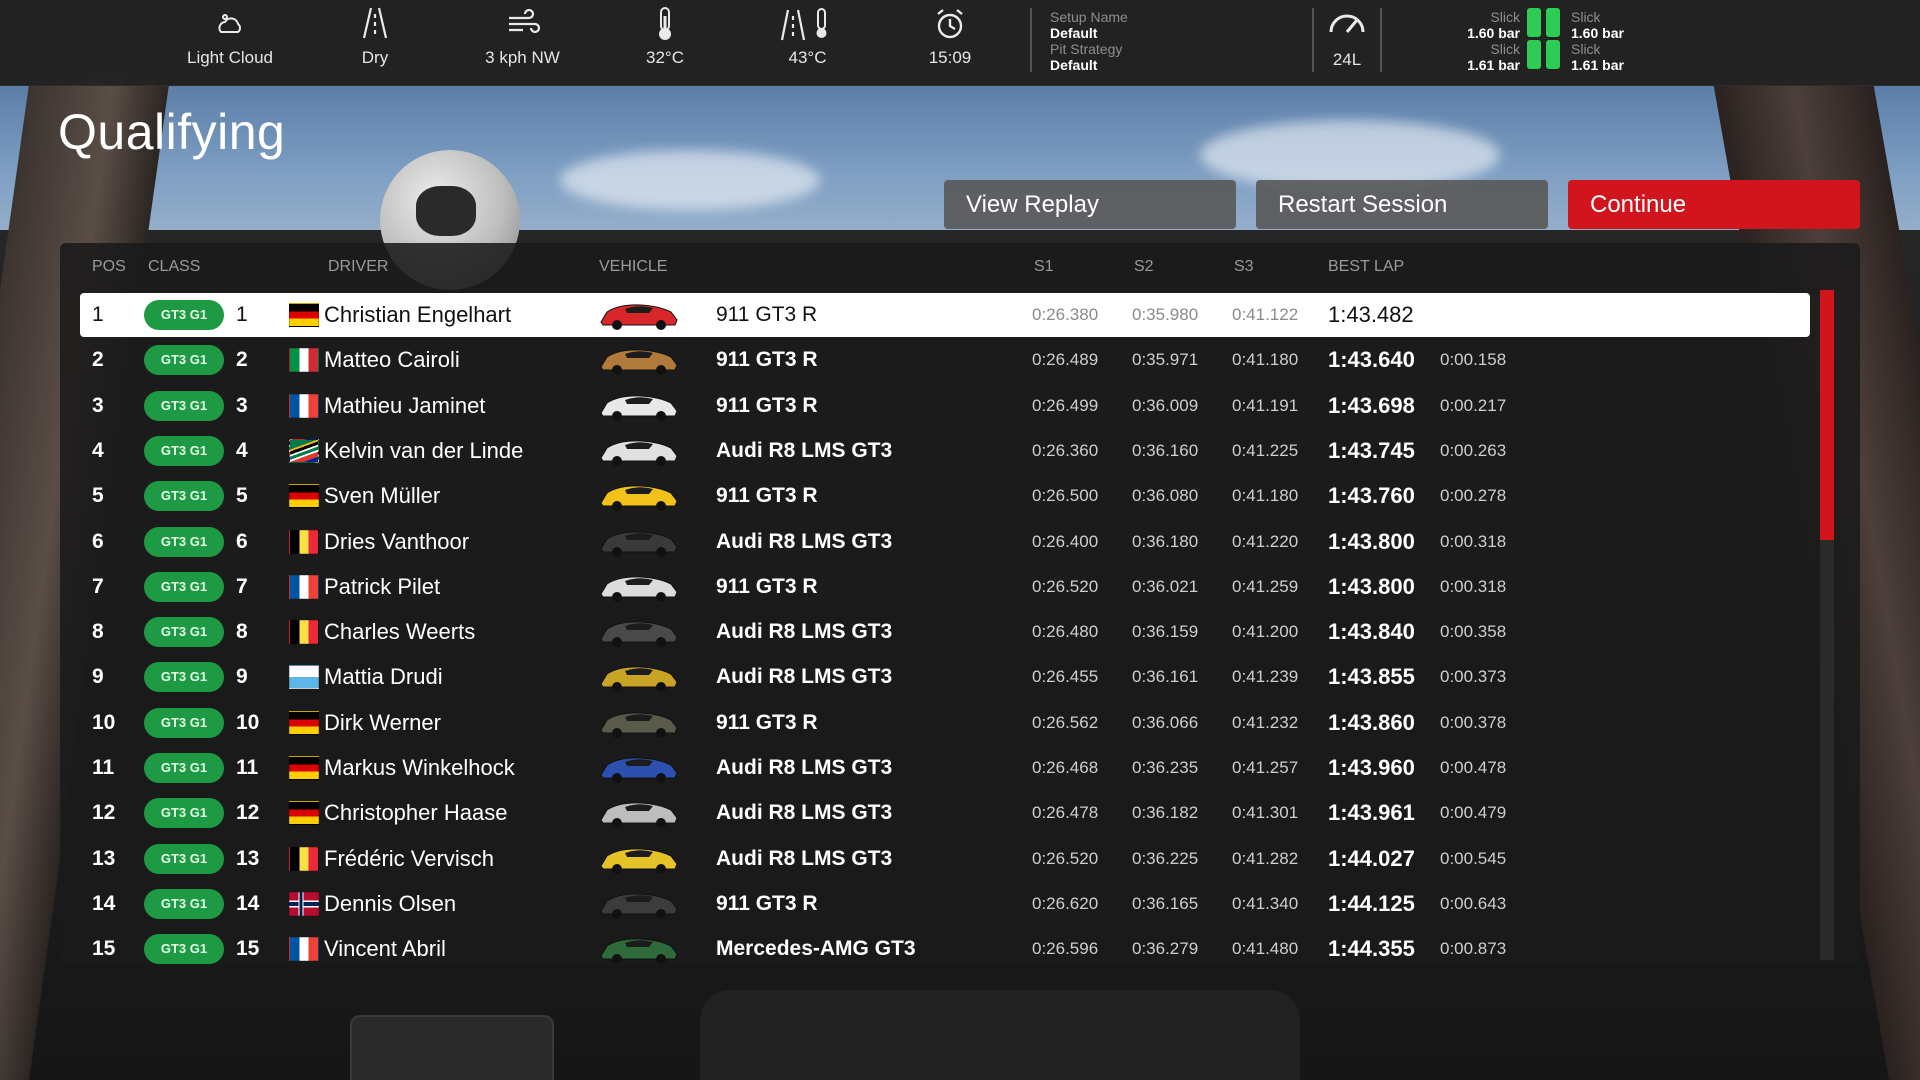 This screenshot has width=1920, height=1080. I want to click on belgium-flag-icon, so click(304, 859).